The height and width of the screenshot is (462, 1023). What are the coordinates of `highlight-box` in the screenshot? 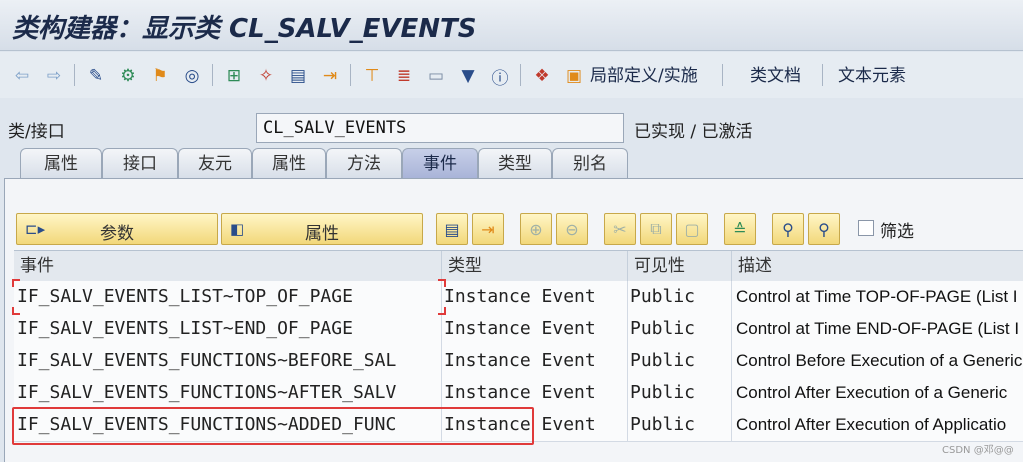 It's located at (273, 426).